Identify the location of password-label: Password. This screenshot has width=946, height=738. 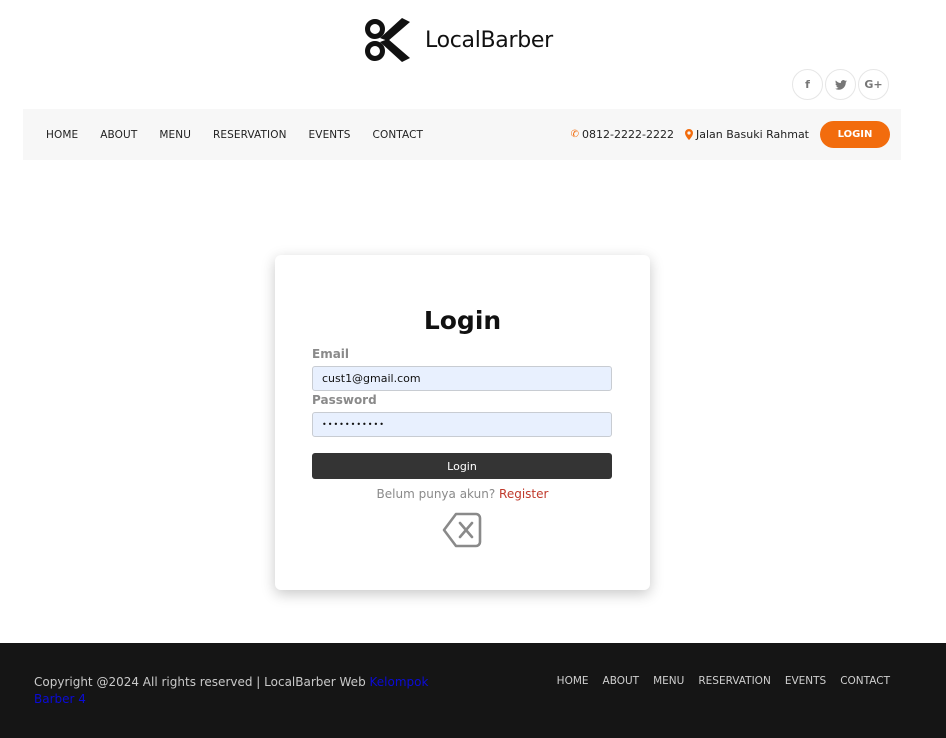
(344, 400).